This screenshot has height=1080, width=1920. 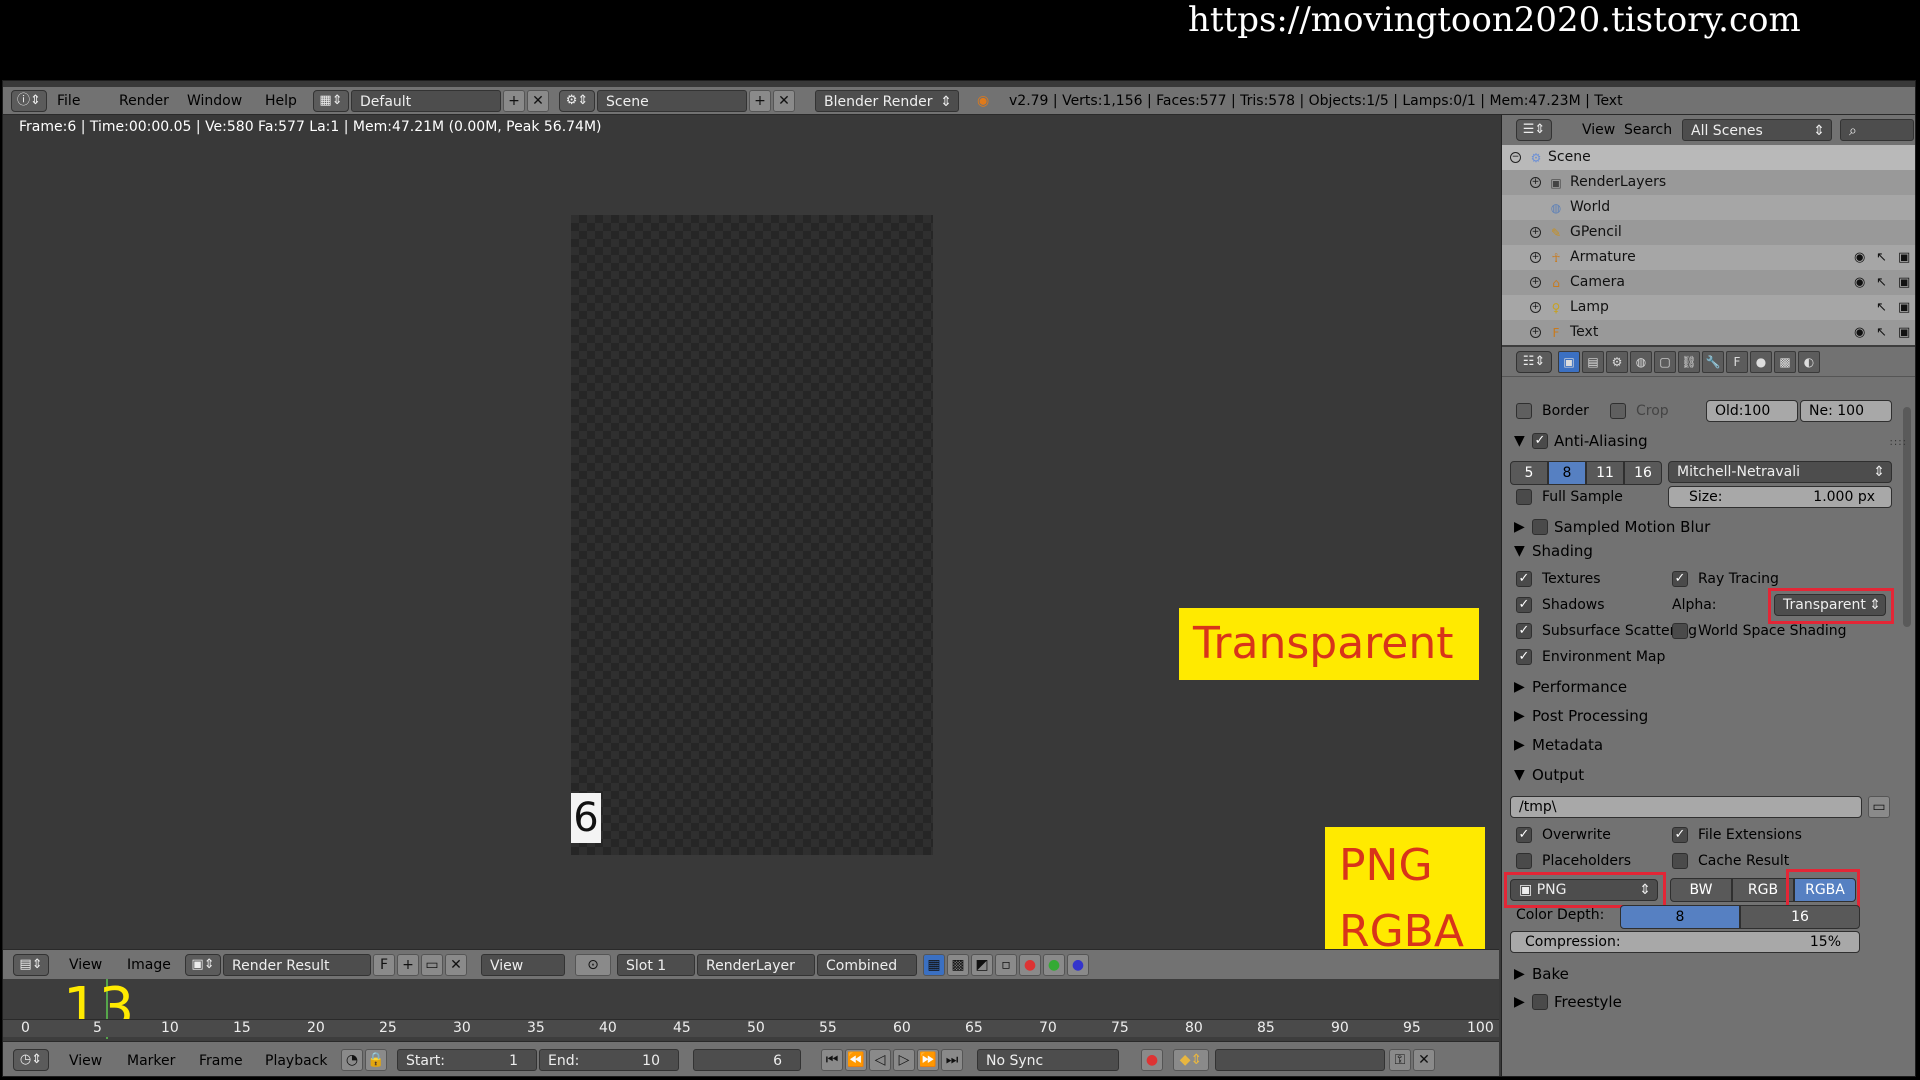 What do you see at coordinates (281, 101) in the screenshot?
I see `menu-help: Help` at bounding box center [281, 101].